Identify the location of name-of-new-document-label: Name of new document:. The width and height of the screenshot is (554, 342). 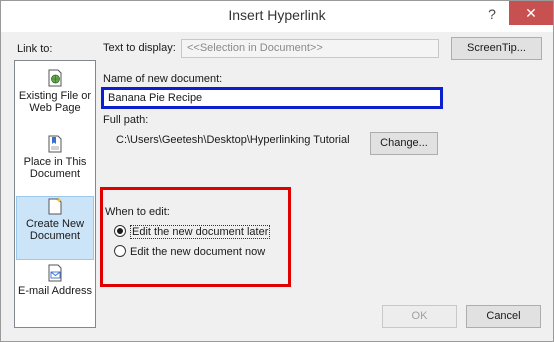
(163, 79).